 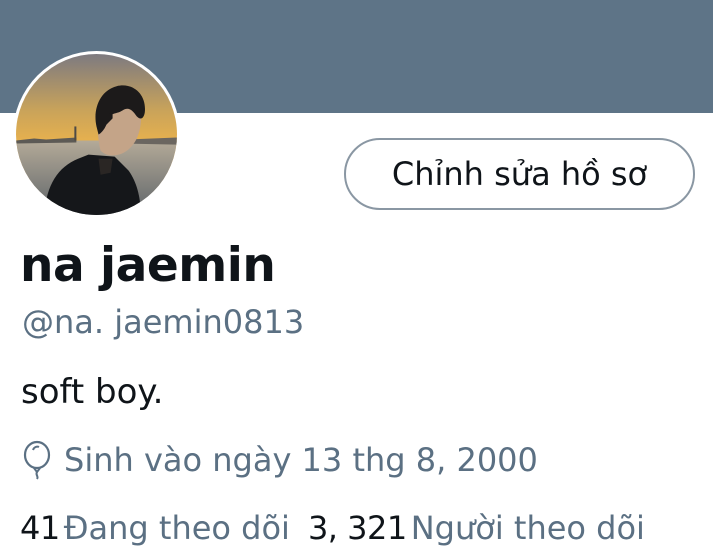 What do you see at coordinates (357, 528) in the screenshot?
I see `followers-count: 3, 321` at bounding box center [357, 528].